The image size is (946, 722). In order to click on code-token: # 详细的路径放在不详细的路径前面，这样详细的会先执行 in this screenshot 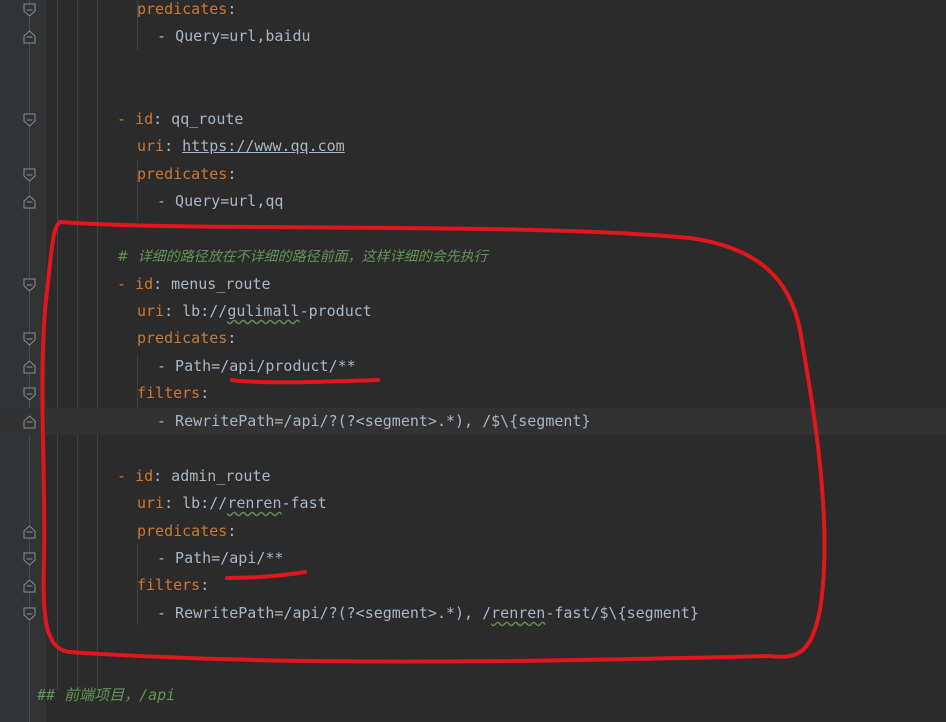, I will do `click(302, 257)`.